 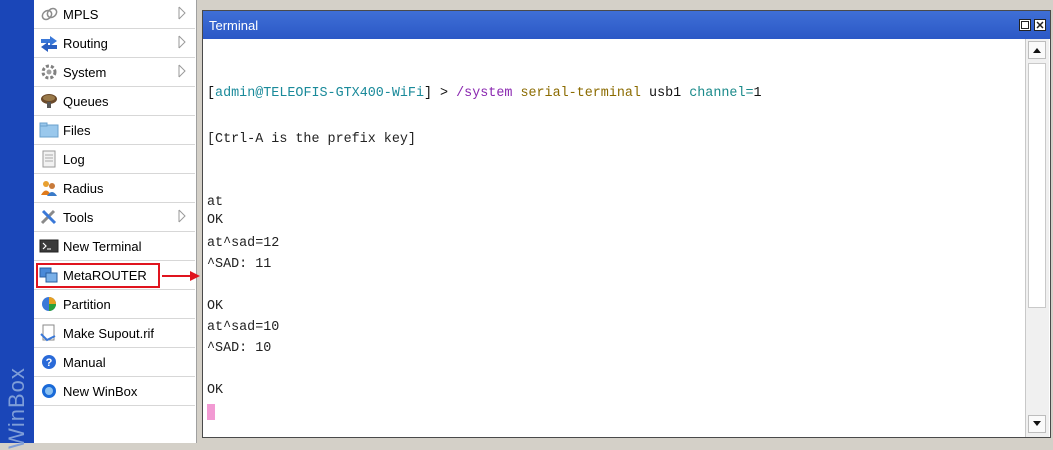 What do you see at coordinates (114, 72) in the screenshot?
I see `sidebar-item-system: System` at bounding box center [114, 72].